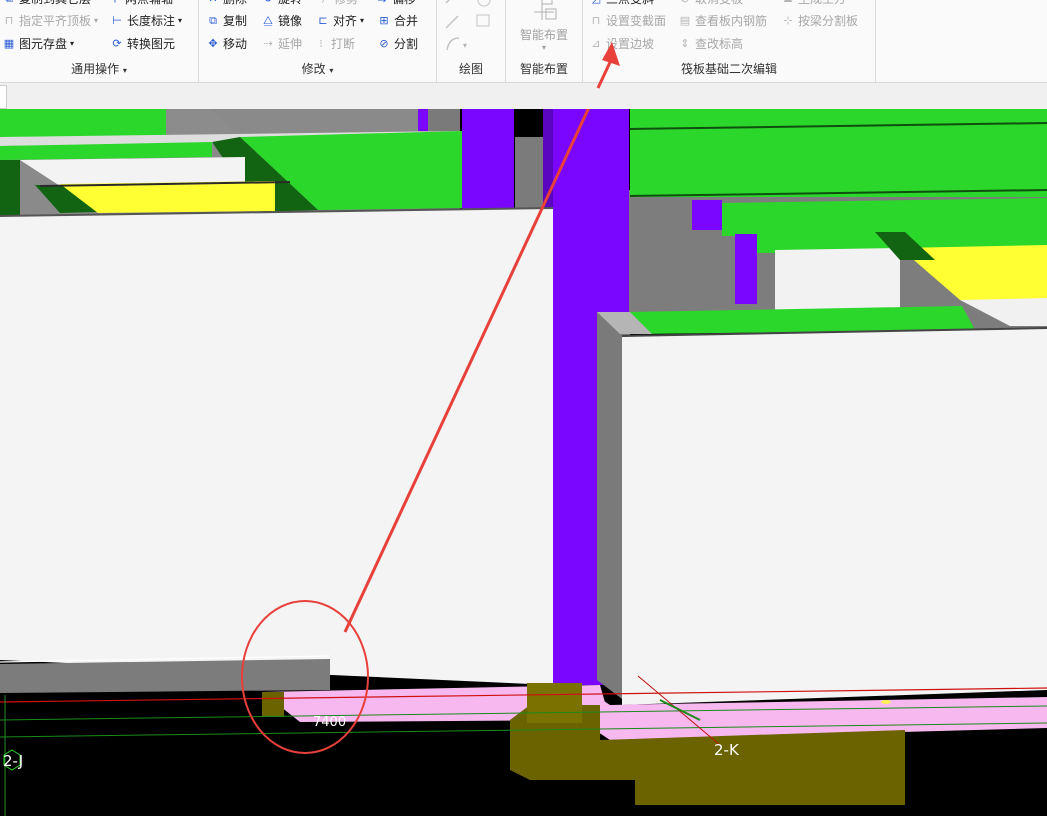  I want to click on smart-layout-icon, so click(545, 10).